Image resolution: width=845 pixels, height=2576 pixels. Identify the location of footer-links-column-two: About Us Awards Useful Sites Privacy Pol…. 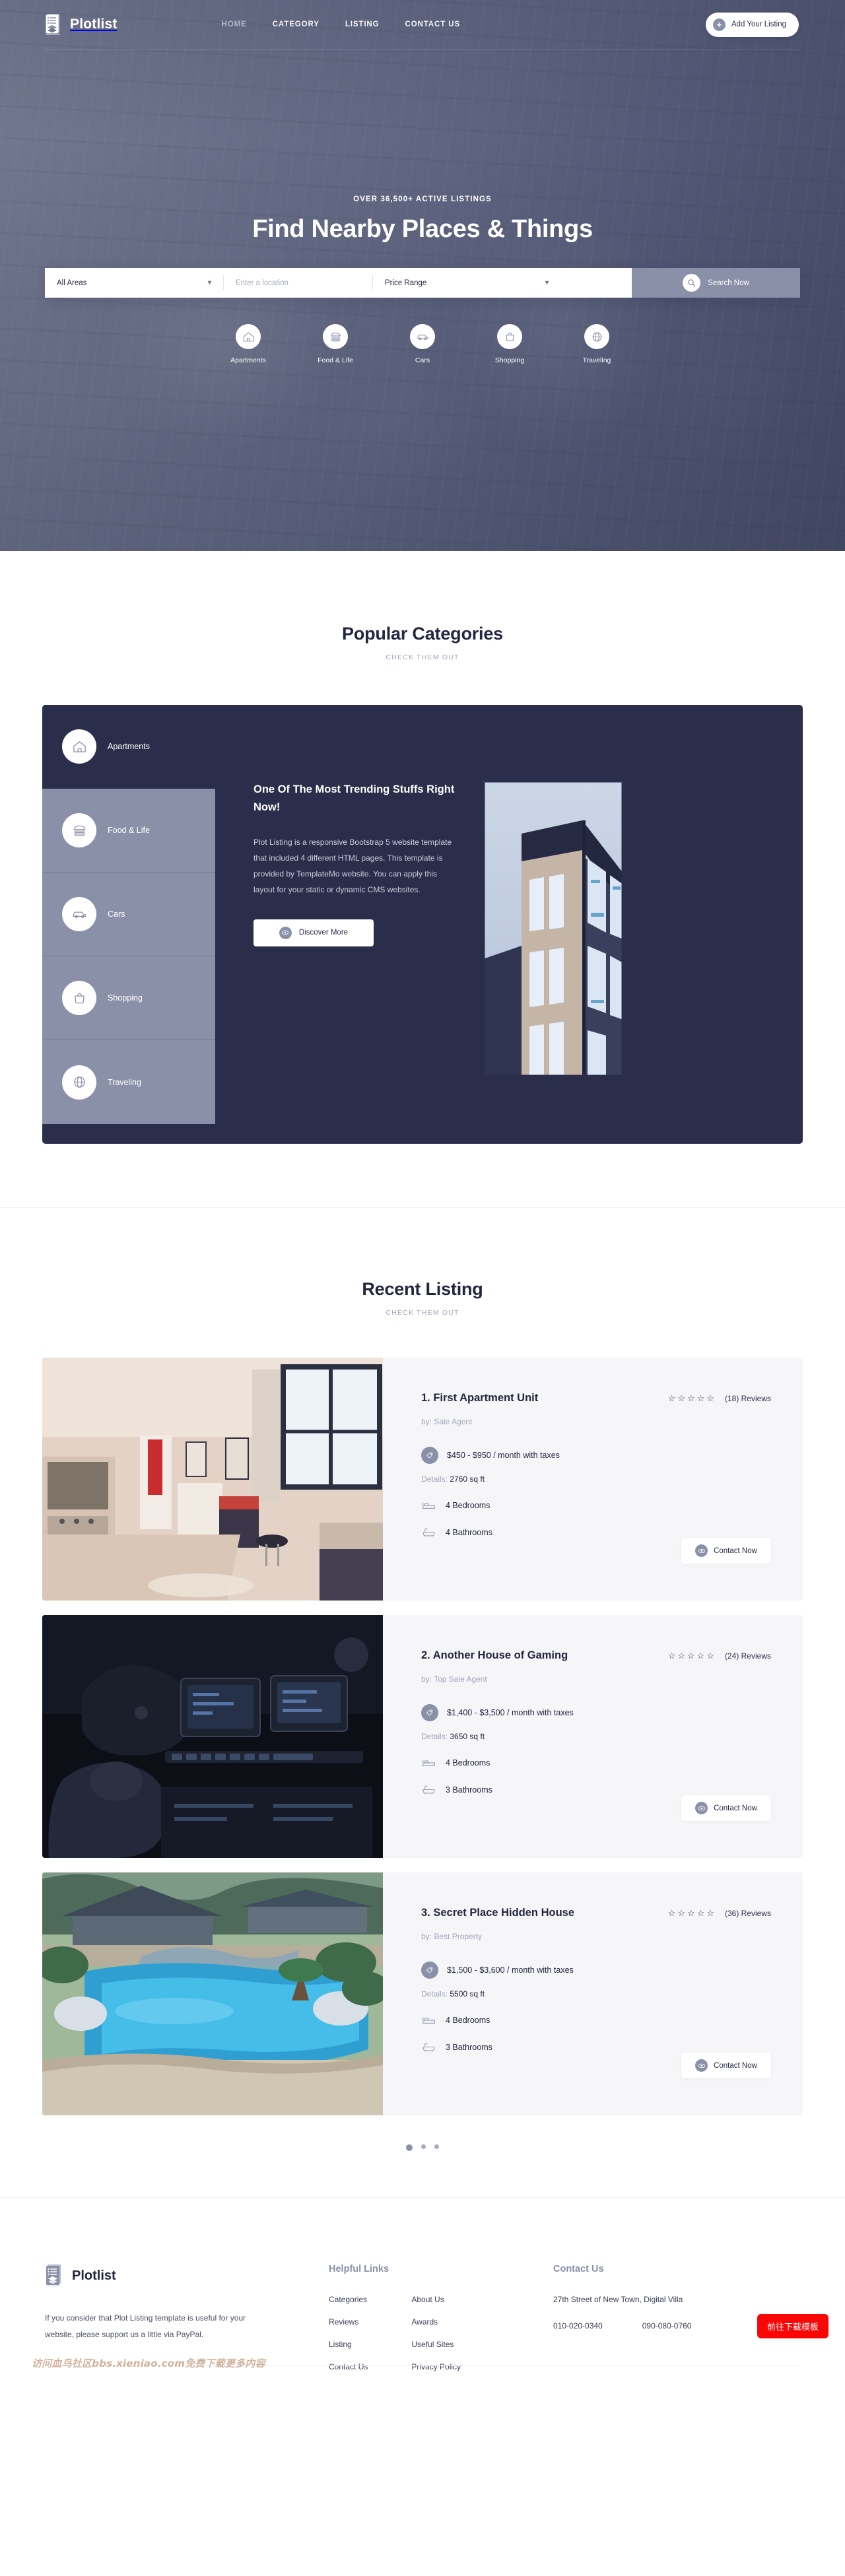
(436, 2340).